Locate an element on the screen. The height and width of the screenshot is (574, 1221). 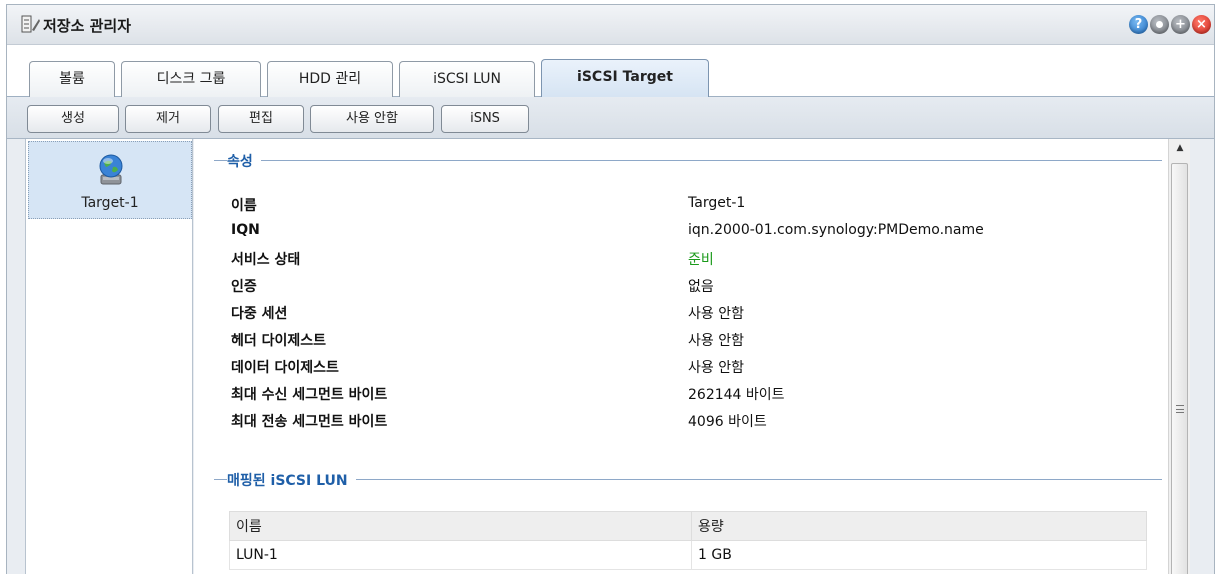
target-list-item: Target-1 is located at coordinates (110, 180).